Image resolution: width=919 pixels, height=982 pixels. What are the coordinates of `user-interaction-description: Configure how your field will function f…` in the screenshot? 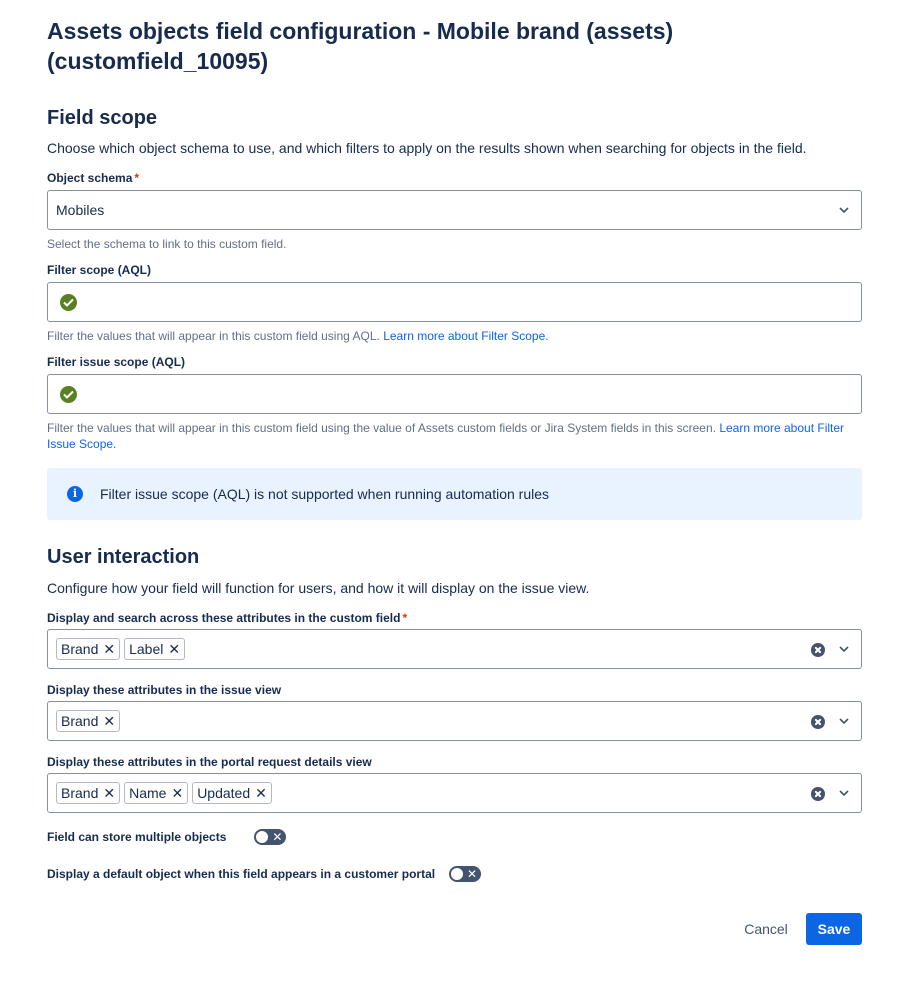 It's located at (318, 588).